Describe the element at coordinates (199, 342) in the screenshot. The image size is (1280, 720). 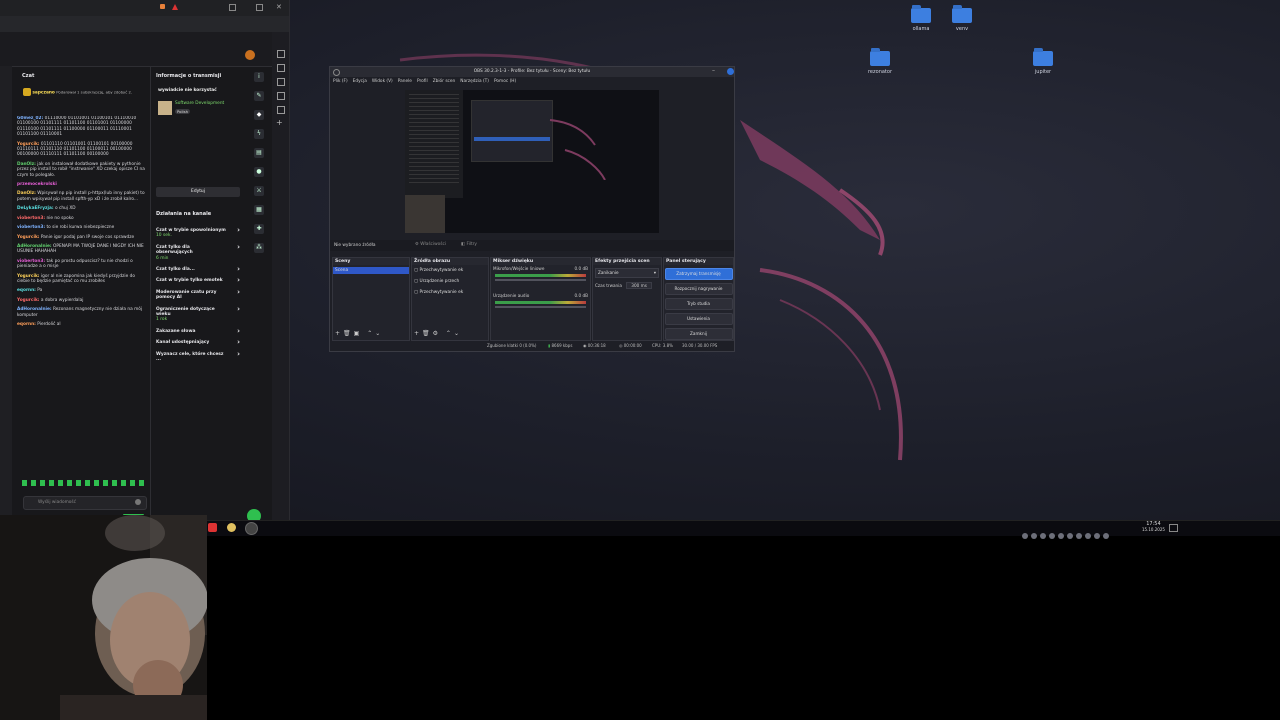
I see `channel-action-item: Kanał udostępniający ›` at that location.